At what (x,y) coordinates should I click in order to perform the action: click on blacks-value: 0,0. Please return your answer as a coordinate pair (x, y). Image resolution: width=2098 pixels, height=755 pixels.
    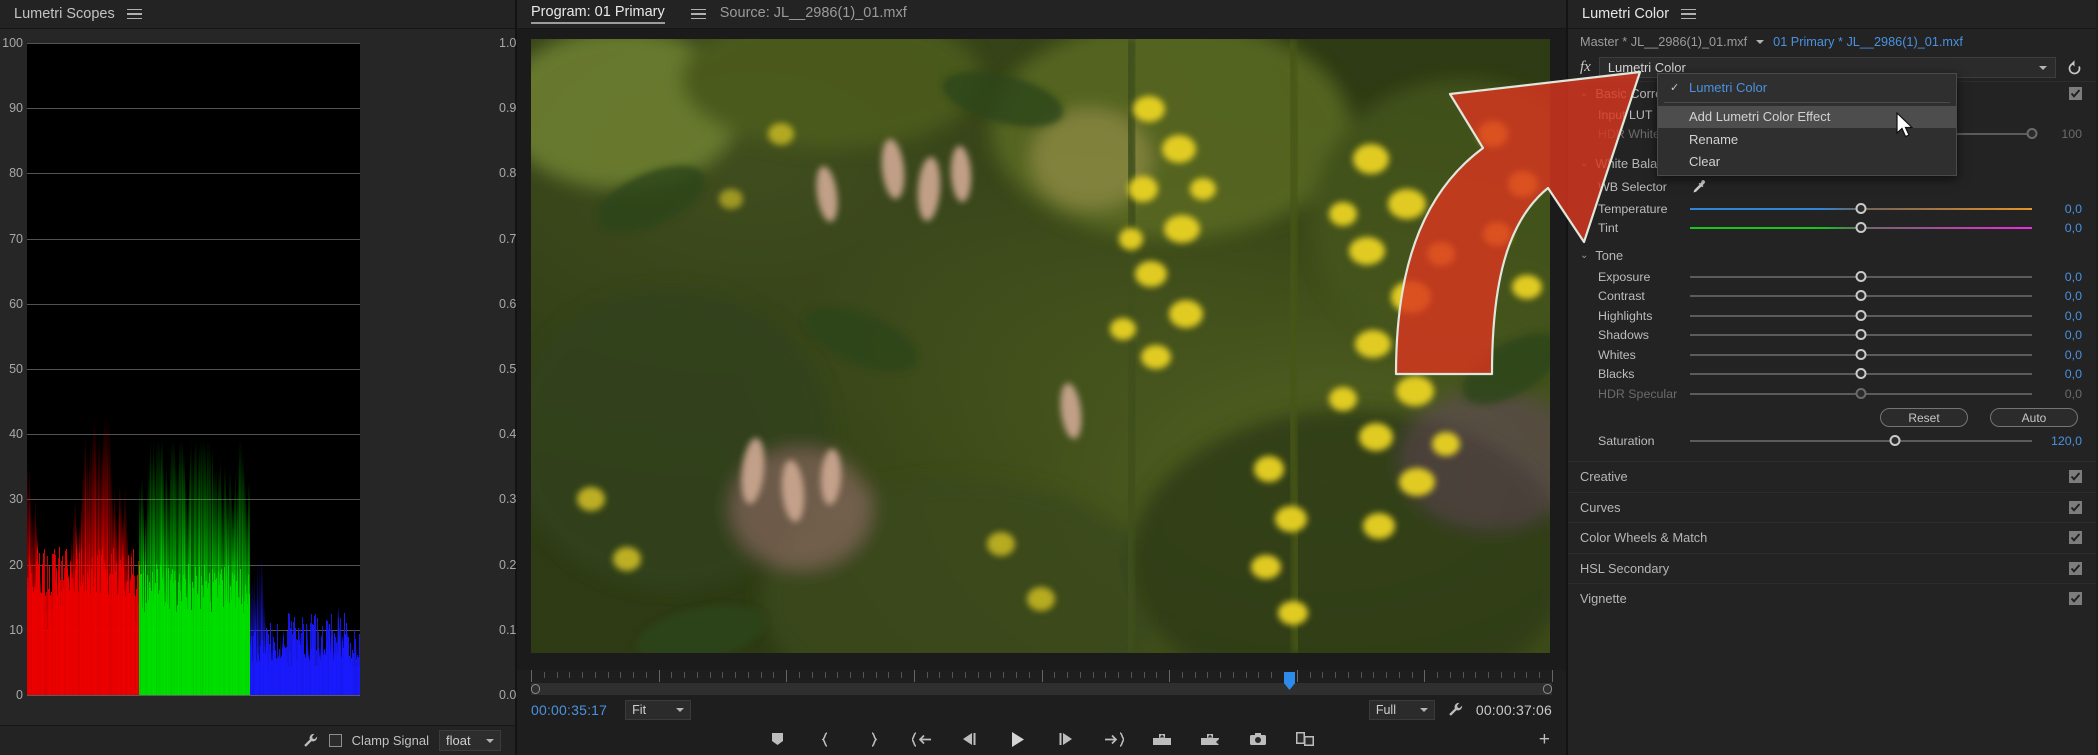
    Looking at the image, I should click on (2069, 374).